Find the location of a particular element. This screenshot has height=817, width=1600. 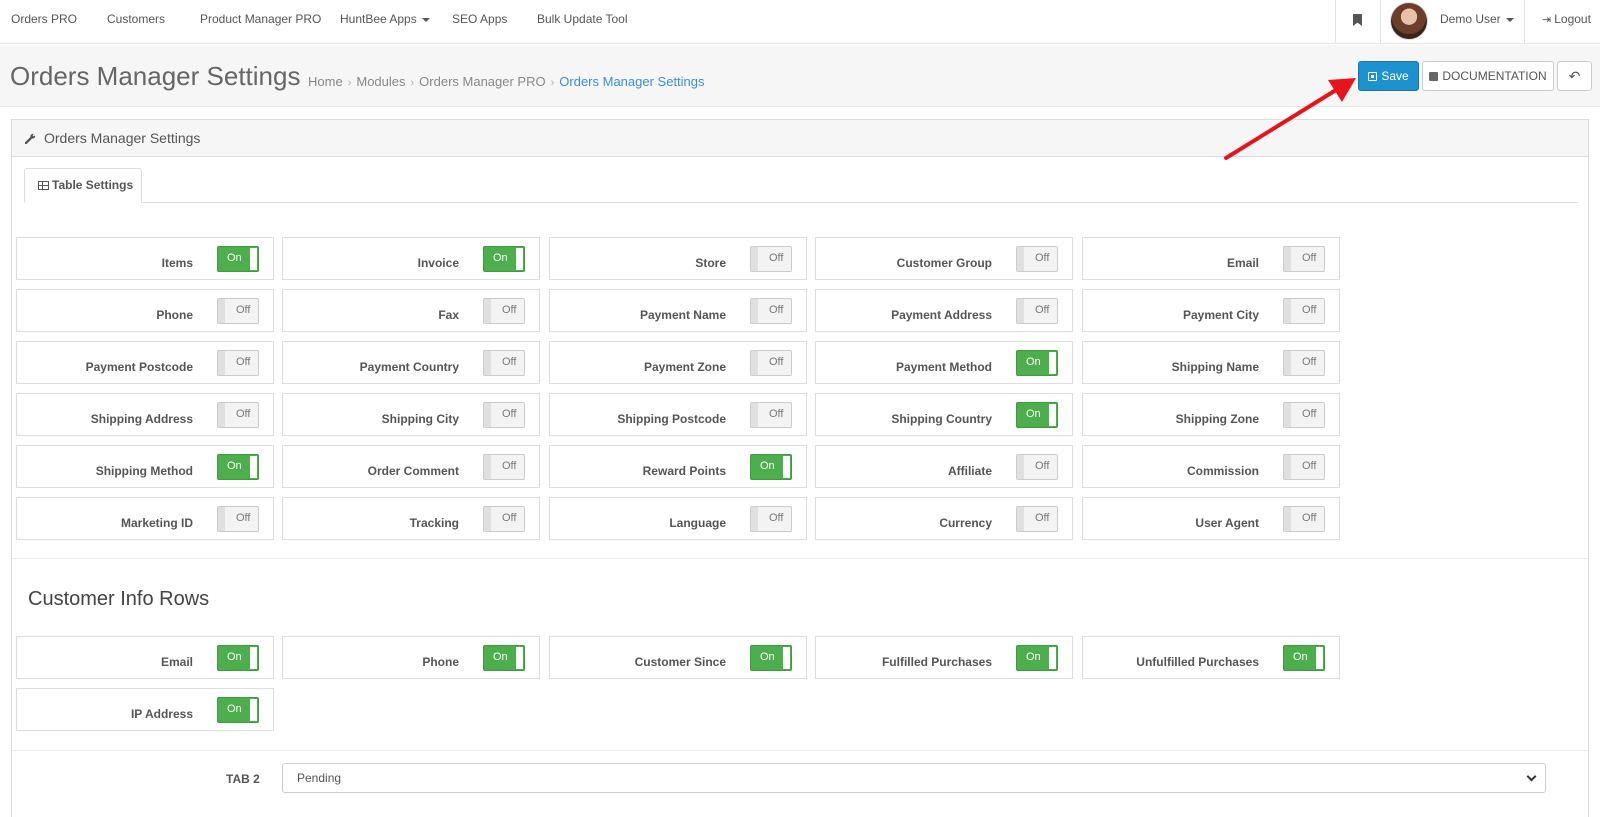

fax-toggle: Off is located at coordinates (504, 311).